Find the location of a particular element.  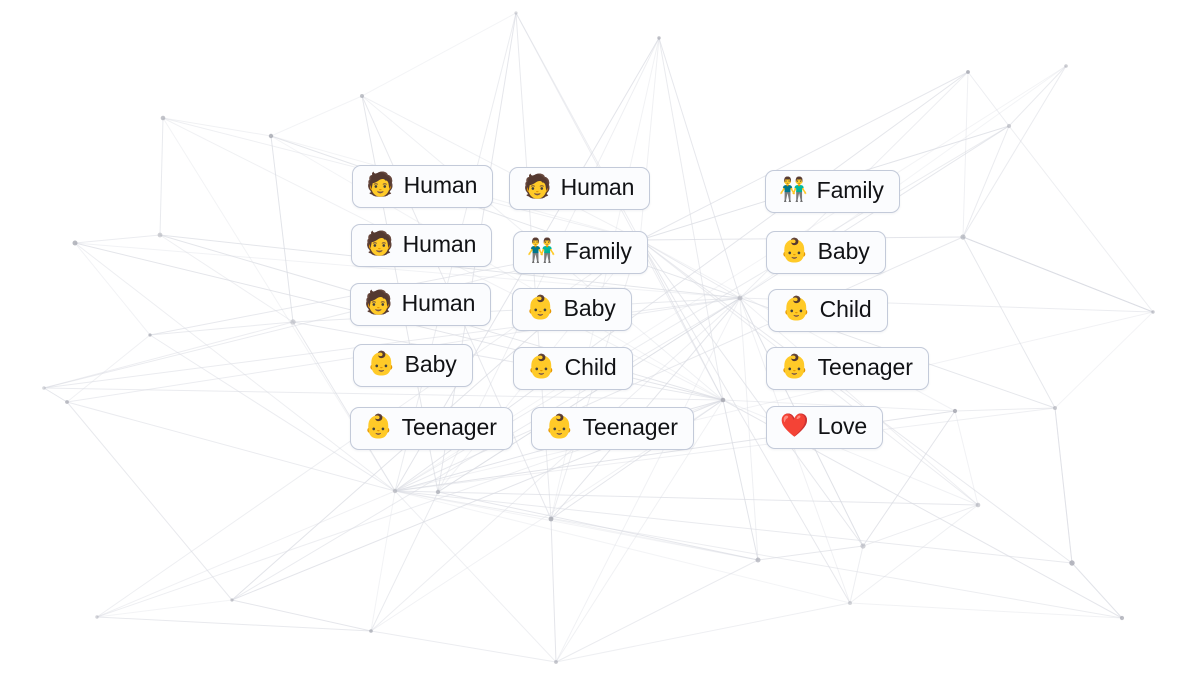

item-card-love: ❤️ Love is located at coordinates (825, 427).